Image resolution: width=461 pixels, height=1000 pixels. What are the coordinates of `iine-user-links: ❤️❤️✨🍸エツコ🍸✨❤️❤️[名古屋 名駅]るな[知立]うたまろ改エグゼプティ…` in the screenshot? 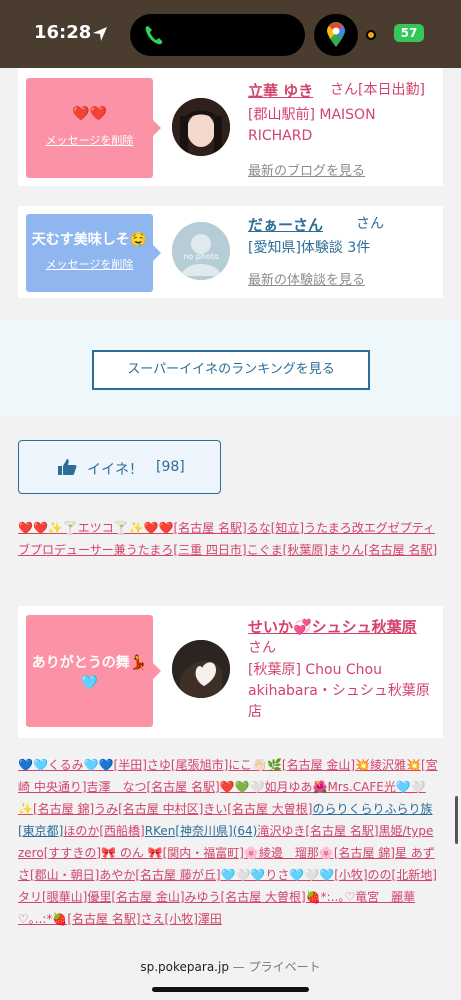 It's located at (227, 539).